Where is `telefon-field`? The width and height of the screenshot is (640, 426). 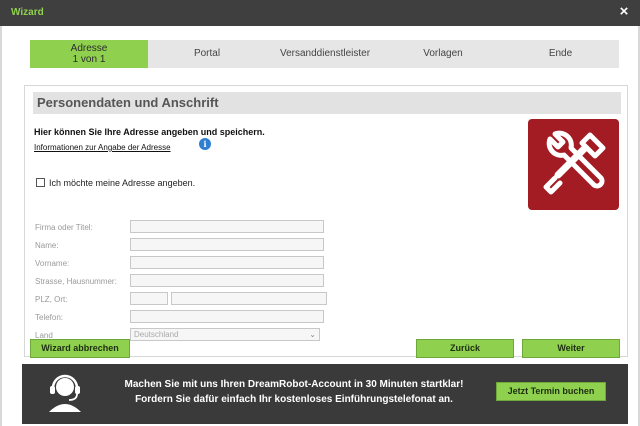
telefon-field is located at coordinates (227, 316).